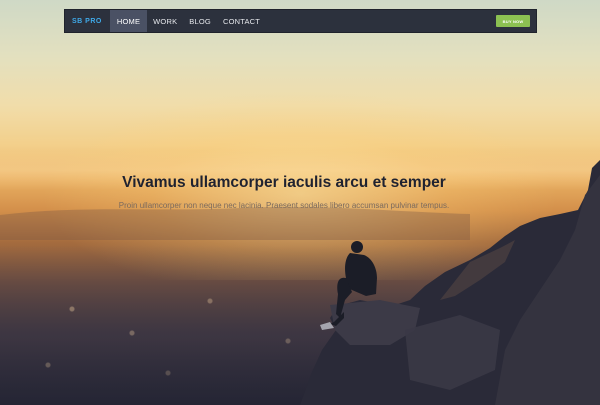 The width and height of the screenshot is (600, 405). What do you see at coordinates (241, 21) in the screenshot?
I see `nav-item-contact: CONTACT` at bounding box center [241, 21].